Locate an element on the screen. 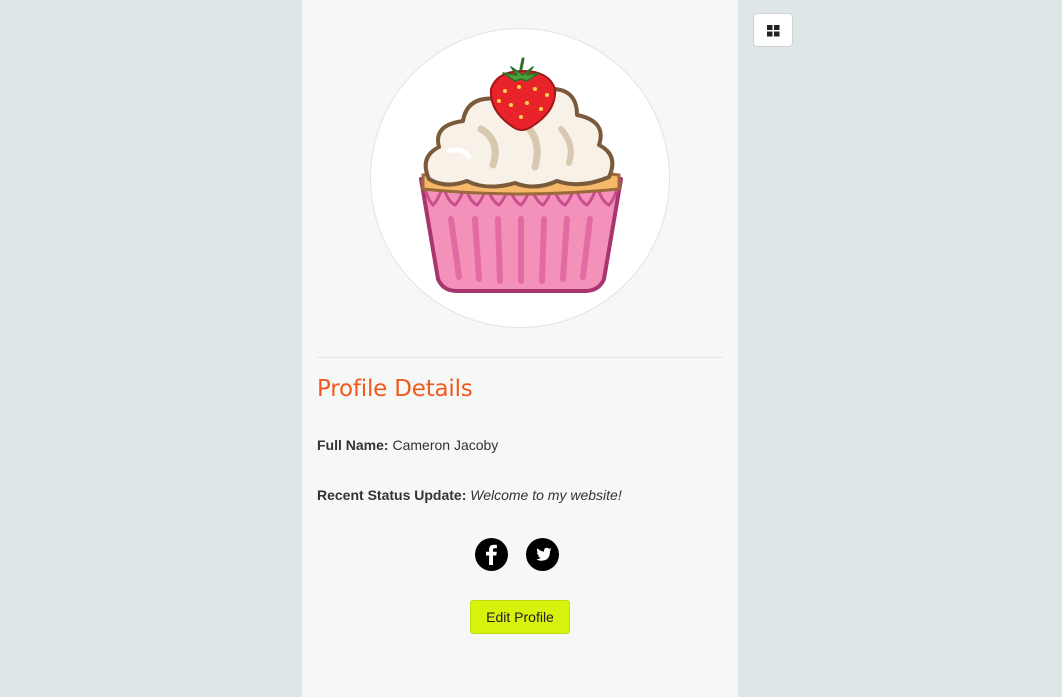  page-title: Profile Details is located at coordinates (395, 389).